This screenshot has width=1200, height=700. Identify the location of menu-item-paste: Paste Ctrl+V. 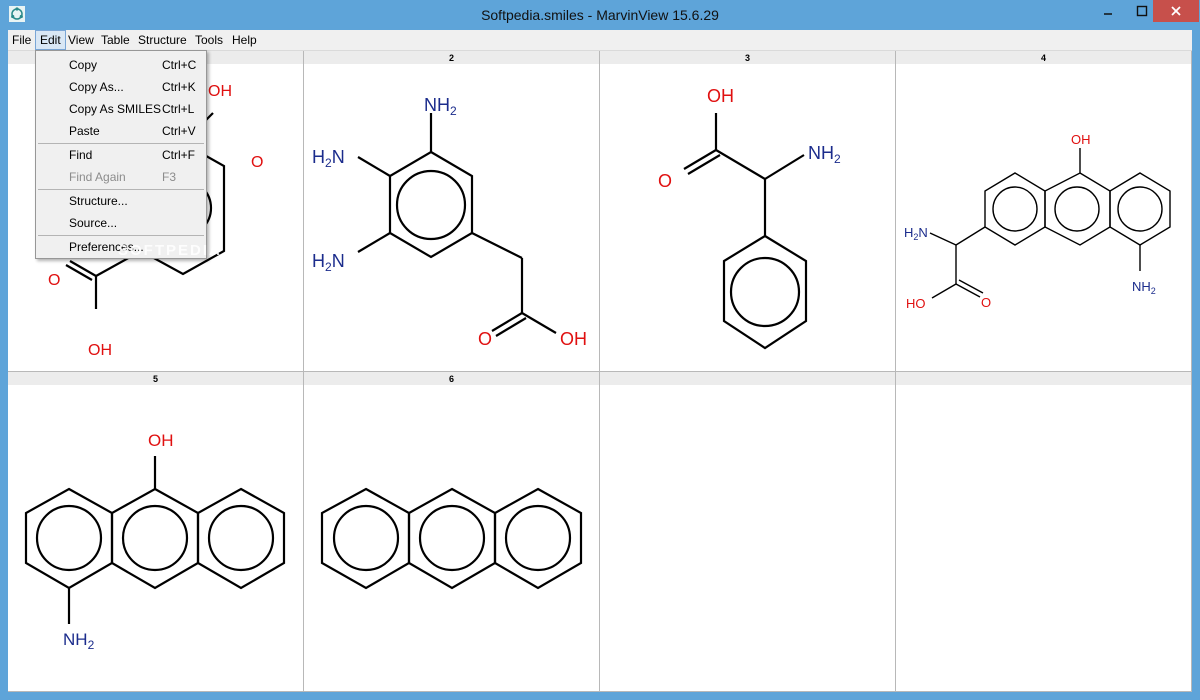
(121, 131).